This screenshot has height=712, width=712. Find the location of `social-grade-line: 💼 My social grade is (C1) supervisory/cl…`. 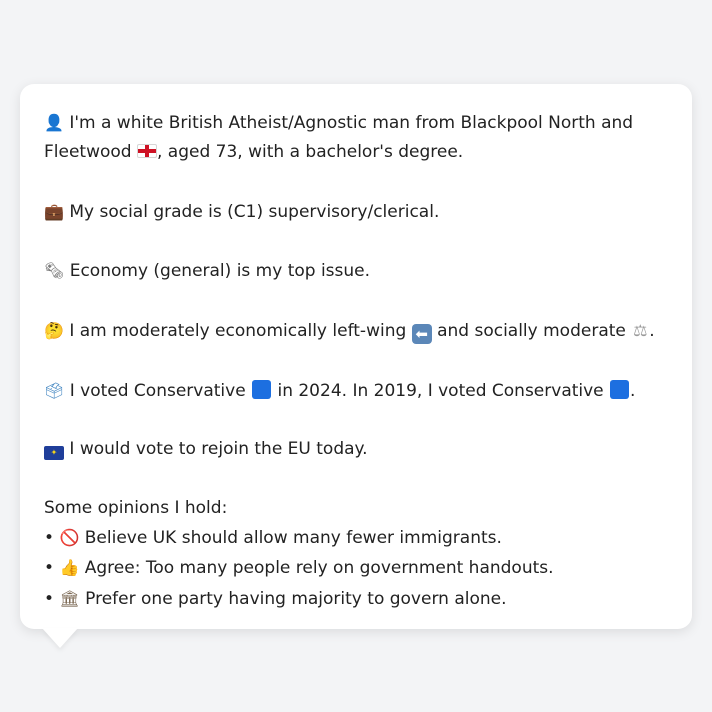

social-grade-line: 💼 My social grade is (C1) supervisory/cl… is located at coordinates (356, 212).